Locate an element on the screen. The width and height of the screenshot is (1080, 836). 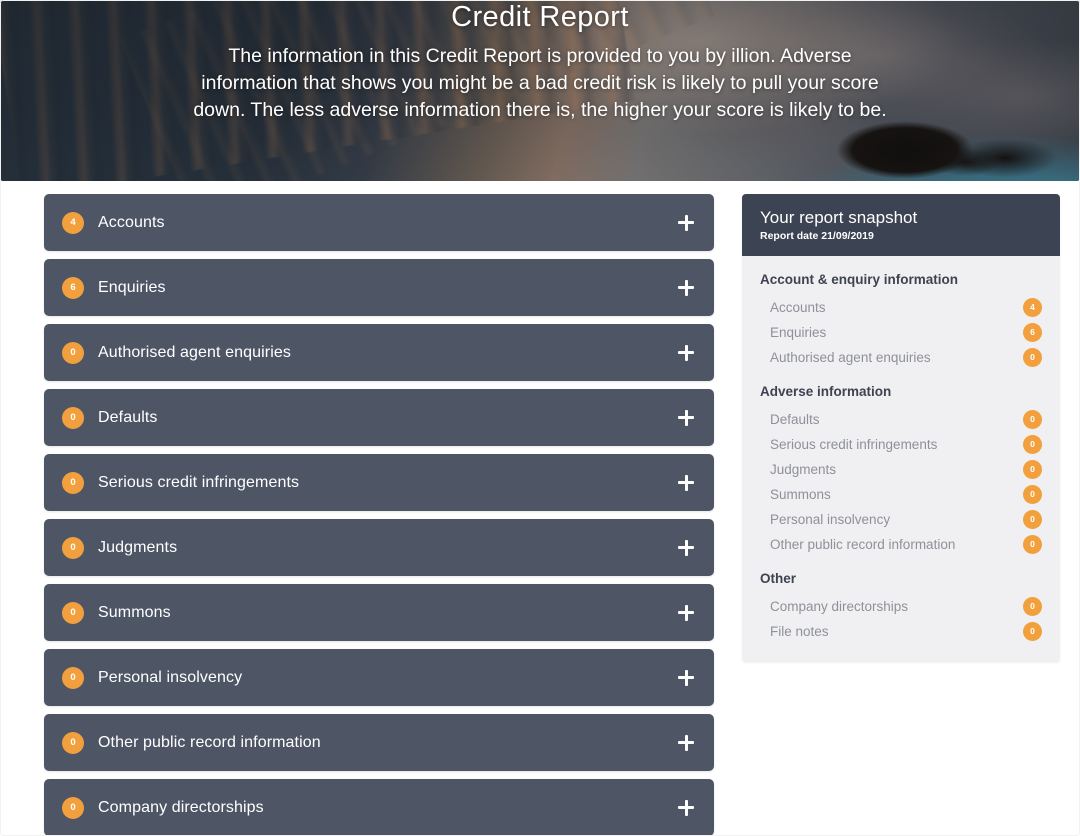
accordion-count-badge: 6 is located at coordinates (73, 287).